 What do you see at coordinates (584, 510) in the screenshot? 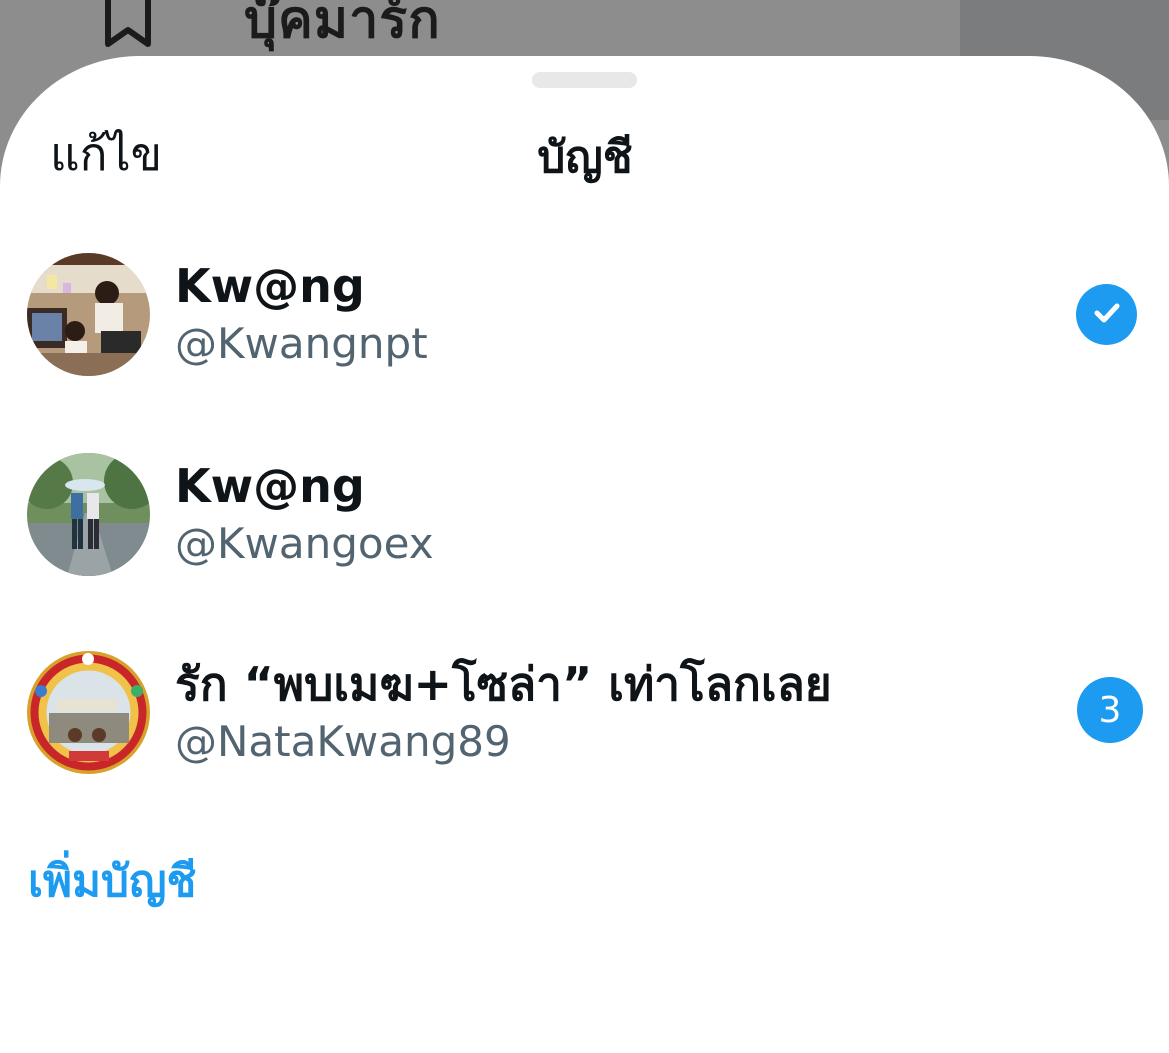
I see `account-row-kwangoex: Kw@ng @Kwangoex` at bounding box center [584, 510].